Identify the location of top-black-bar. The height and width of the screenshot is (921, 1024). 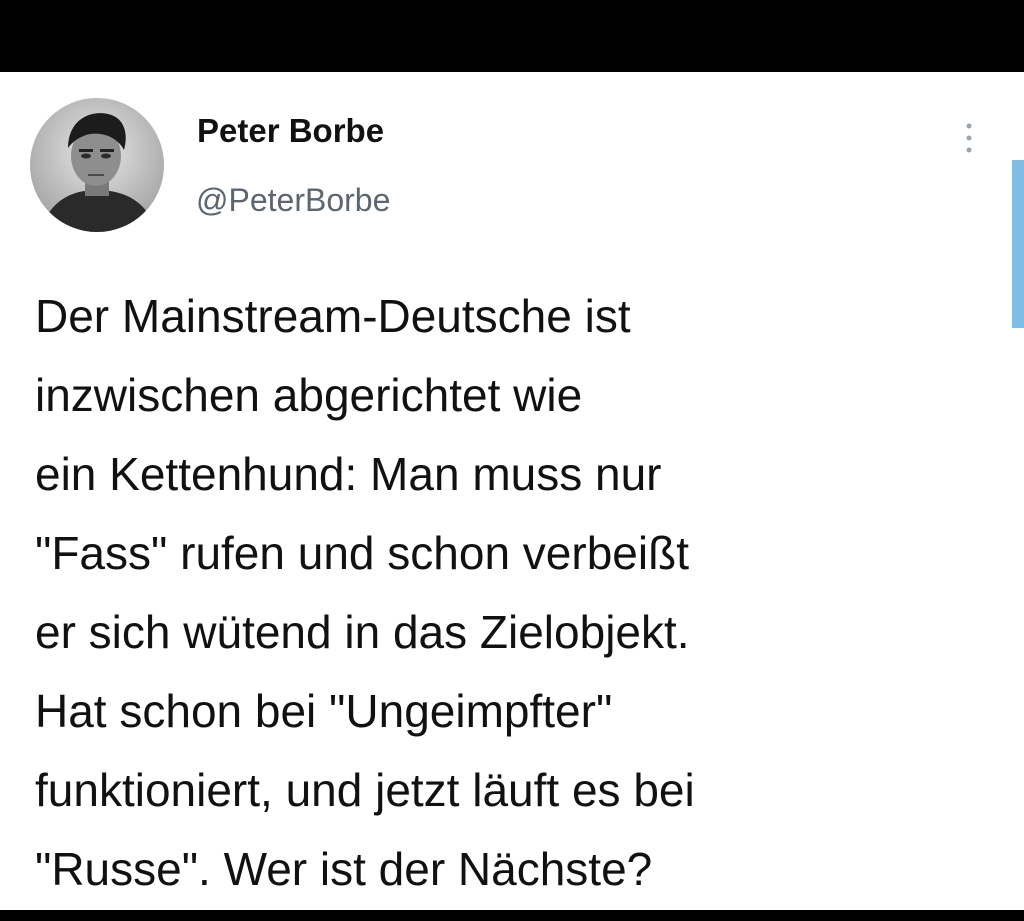
(512, 36).